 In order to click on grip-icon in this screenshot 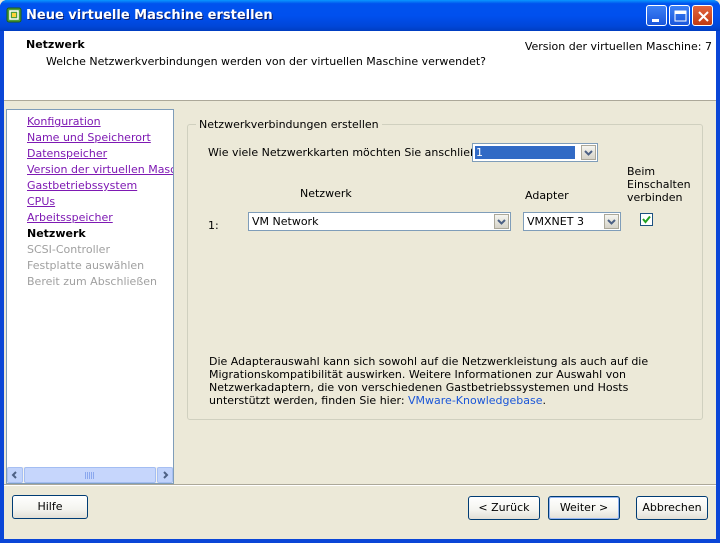, I will do `click(90, 475)`.